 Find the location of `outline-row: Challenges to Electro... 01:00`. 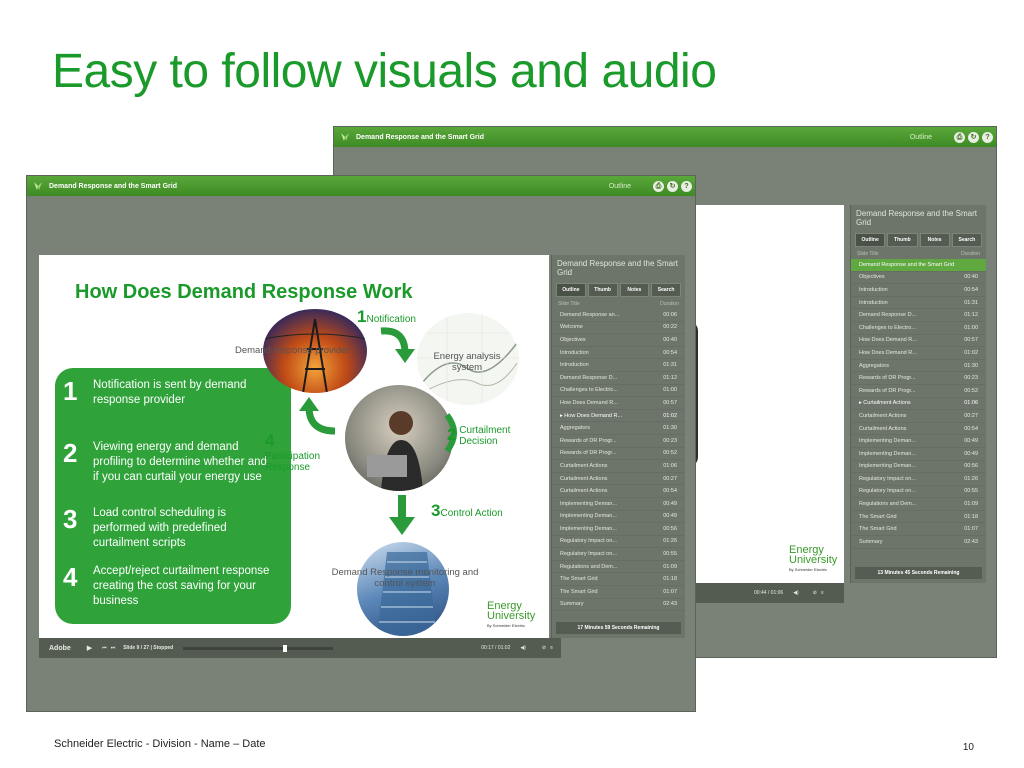

outline-row: Challenges to Electro... 01:00 is located at coordinates (918, 328).